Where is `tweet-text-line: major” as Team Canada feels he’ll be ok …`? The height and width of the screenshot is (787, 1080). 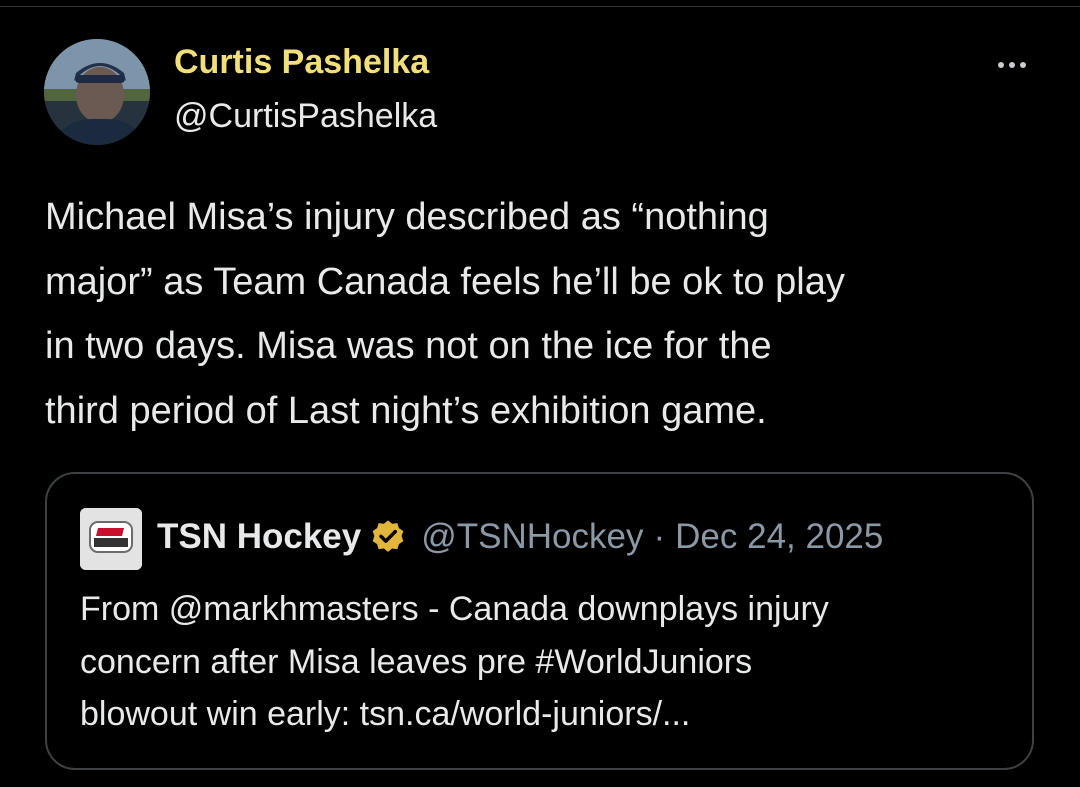 tweet-text-line: major” as Team Canada feels he’ll be ok … is located at coordinates (445, 281).